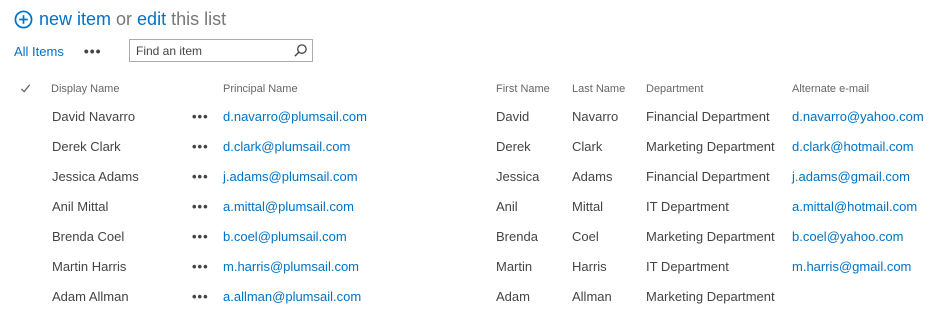 The width and height of the screenshot is (931, 313). What do you see at coordinates (25, 88) in the screenshot?
I see `select-all-check-icon` at bounding box center [25, 88].